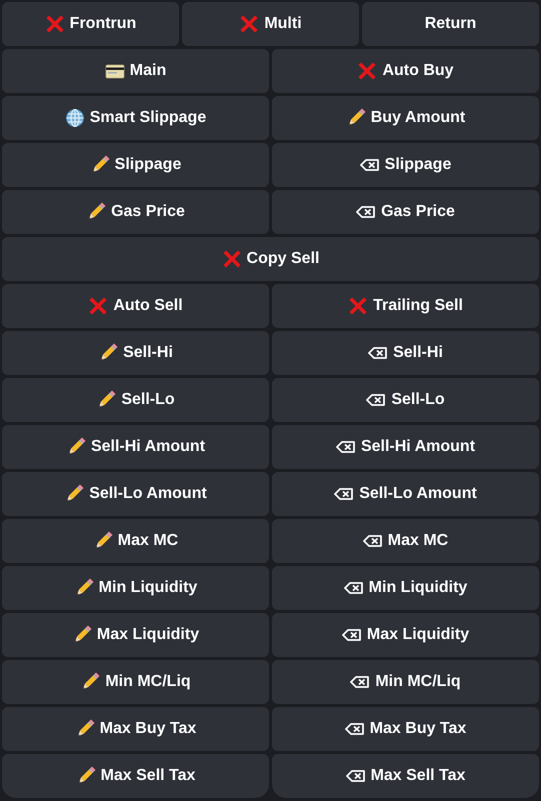 The image size is (541, 801). I want to click on keyboard-button: Main, so click(135, 71).